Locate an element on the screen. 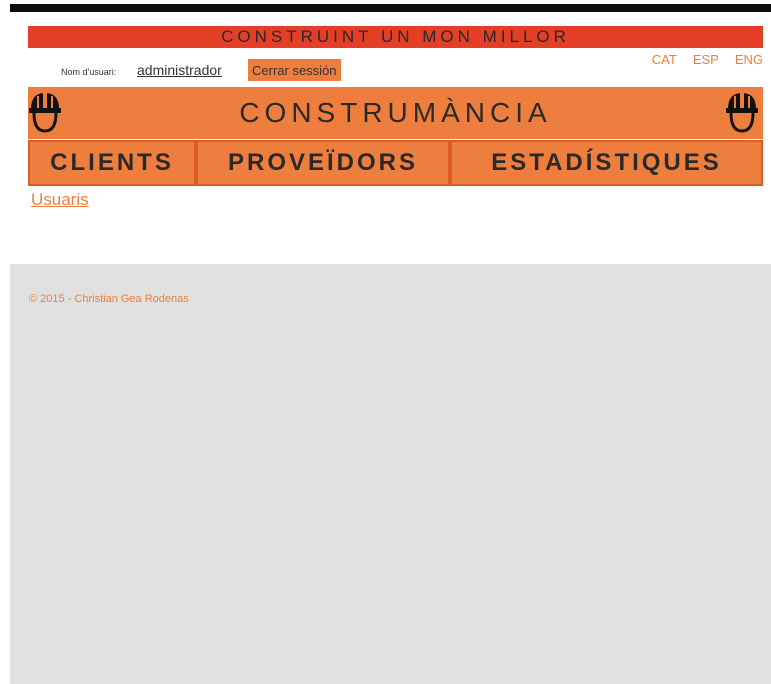  main-nav: CLIENTS PROVEÏDORS ESTADÍSTIQUES is located at coordinates (395, 163).